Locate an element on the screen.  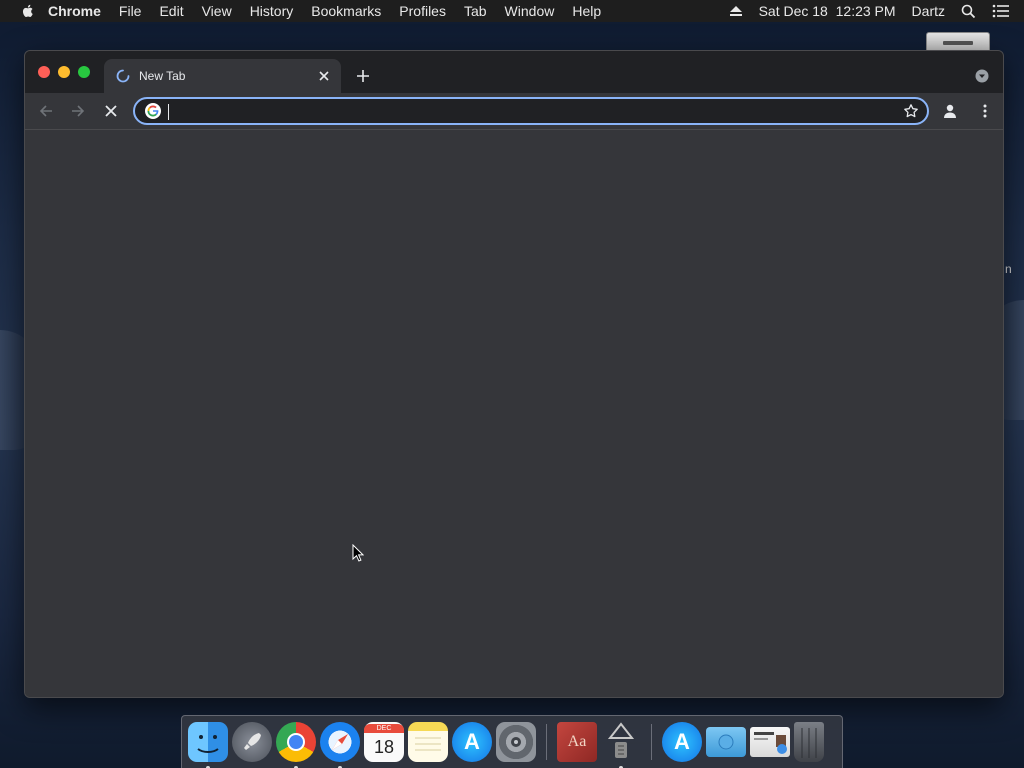
tab-strip: New Tab is located at coordinates (514, 72).